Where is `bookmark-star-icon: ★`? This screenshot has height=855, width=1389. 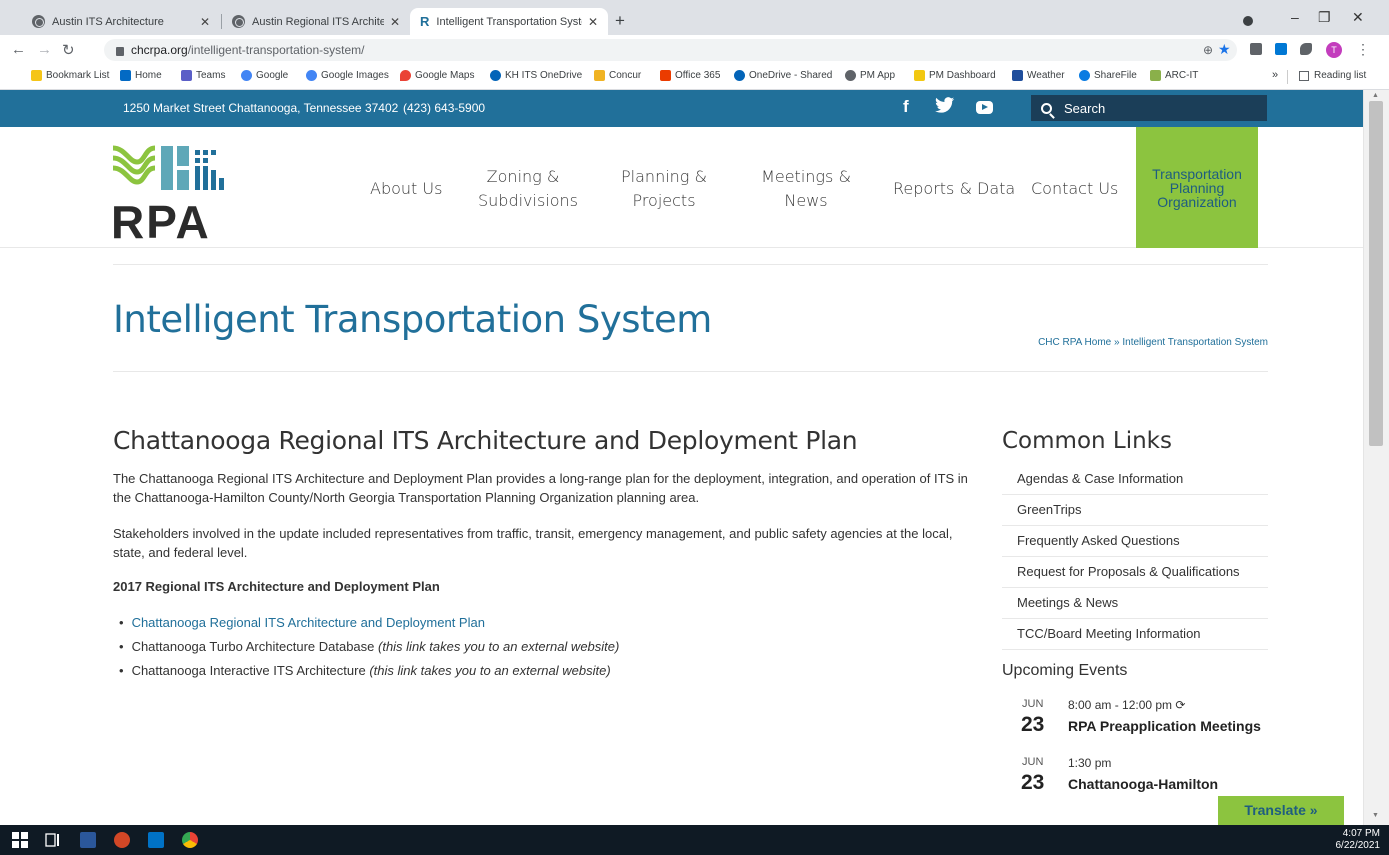
bookmark-star-icon: ★ is located at coordinates (1224, 49).